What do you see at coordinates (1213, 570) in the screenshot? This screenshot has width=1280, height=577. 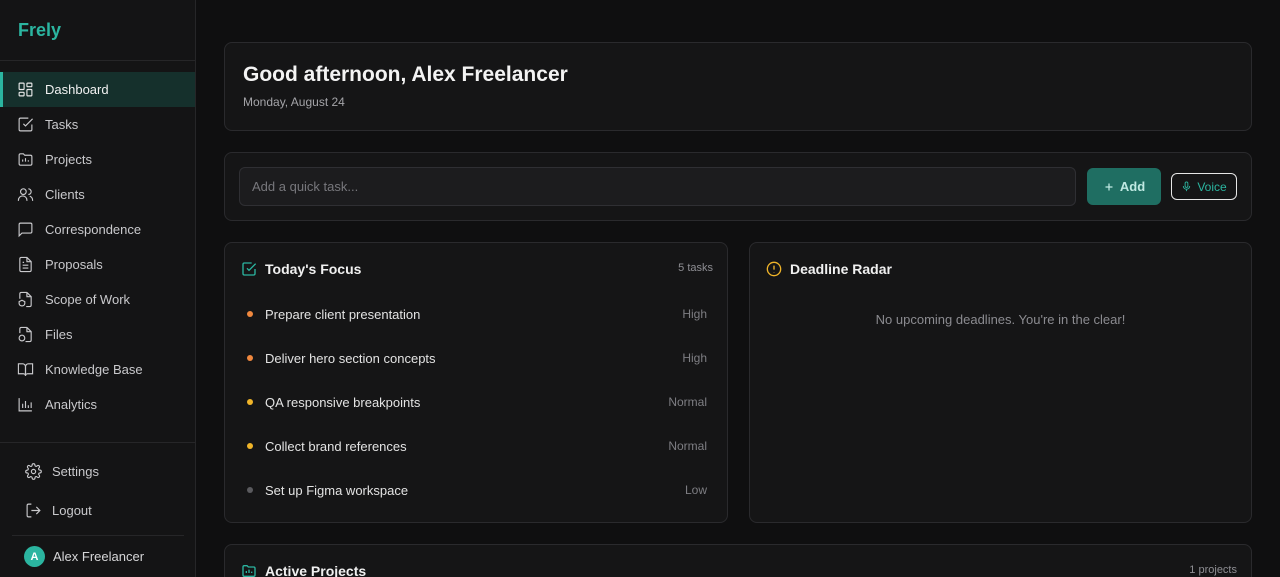 I see `project-count: 1 projects` at bounding box center [1213, 570].